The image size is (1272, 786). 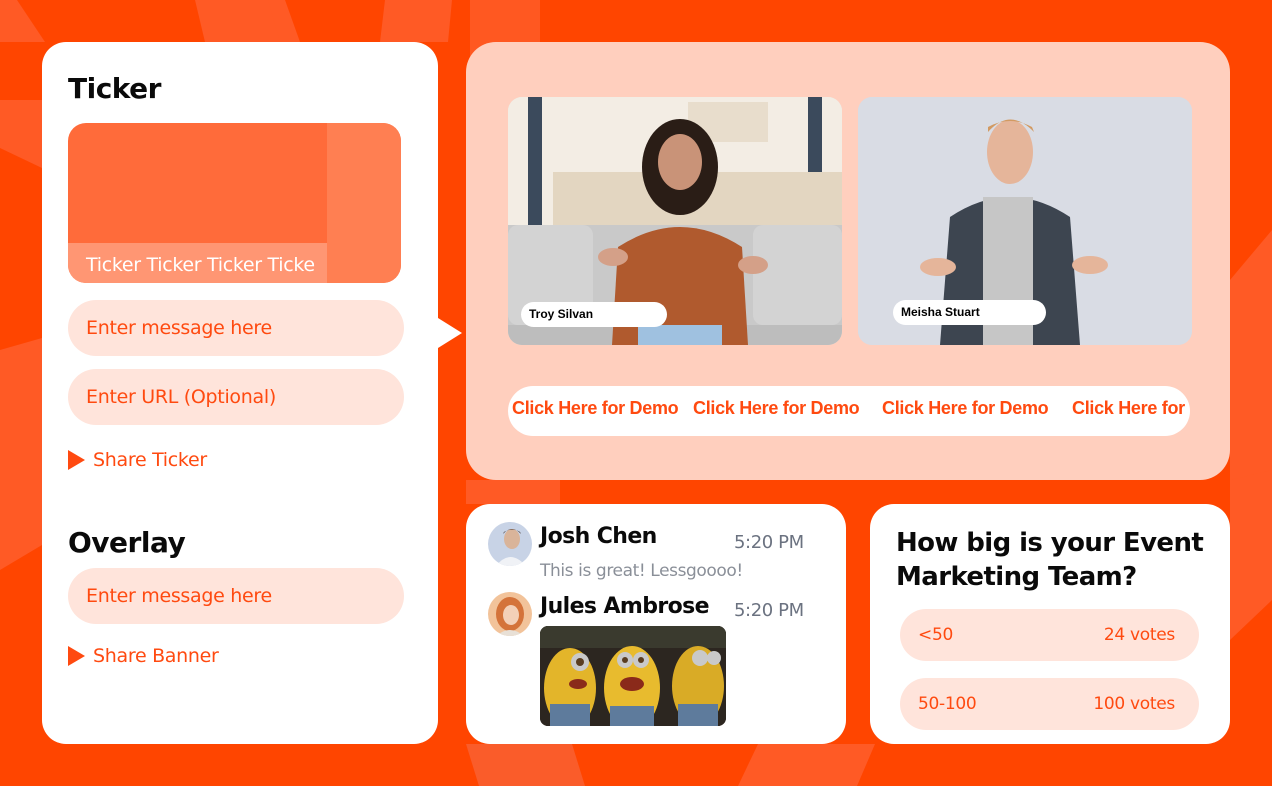 What do you see at coordinates (675, 221) in the screenshot?
I see `participant-video-tile: Troy Silvan` at bounding box center [675, 221].